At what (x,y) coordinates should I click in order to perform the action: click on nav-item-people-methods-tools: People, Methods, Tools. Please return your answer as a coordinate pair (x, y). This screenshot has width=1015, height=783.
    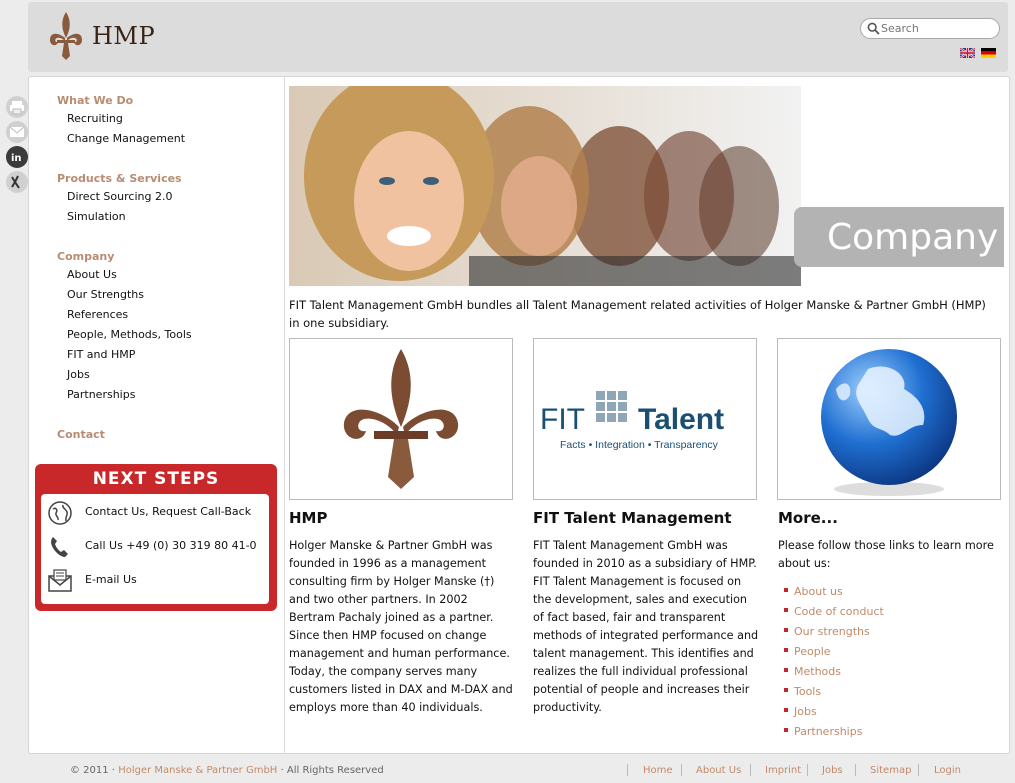
    Looking at the image, I should click on (129, 334).